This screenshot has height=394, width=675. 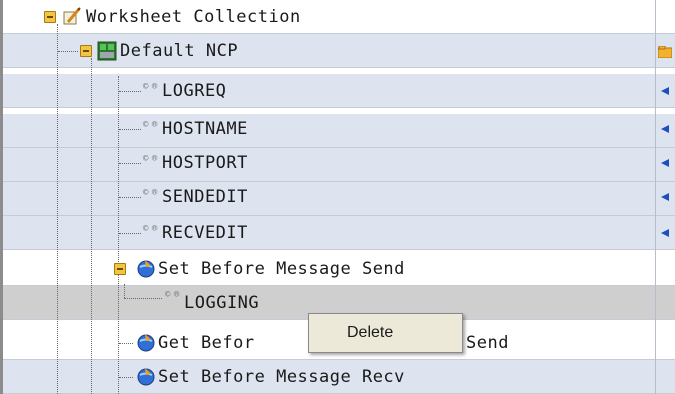 I want to click on tree-item-partial-text: Send, so click(x=487, y=343).